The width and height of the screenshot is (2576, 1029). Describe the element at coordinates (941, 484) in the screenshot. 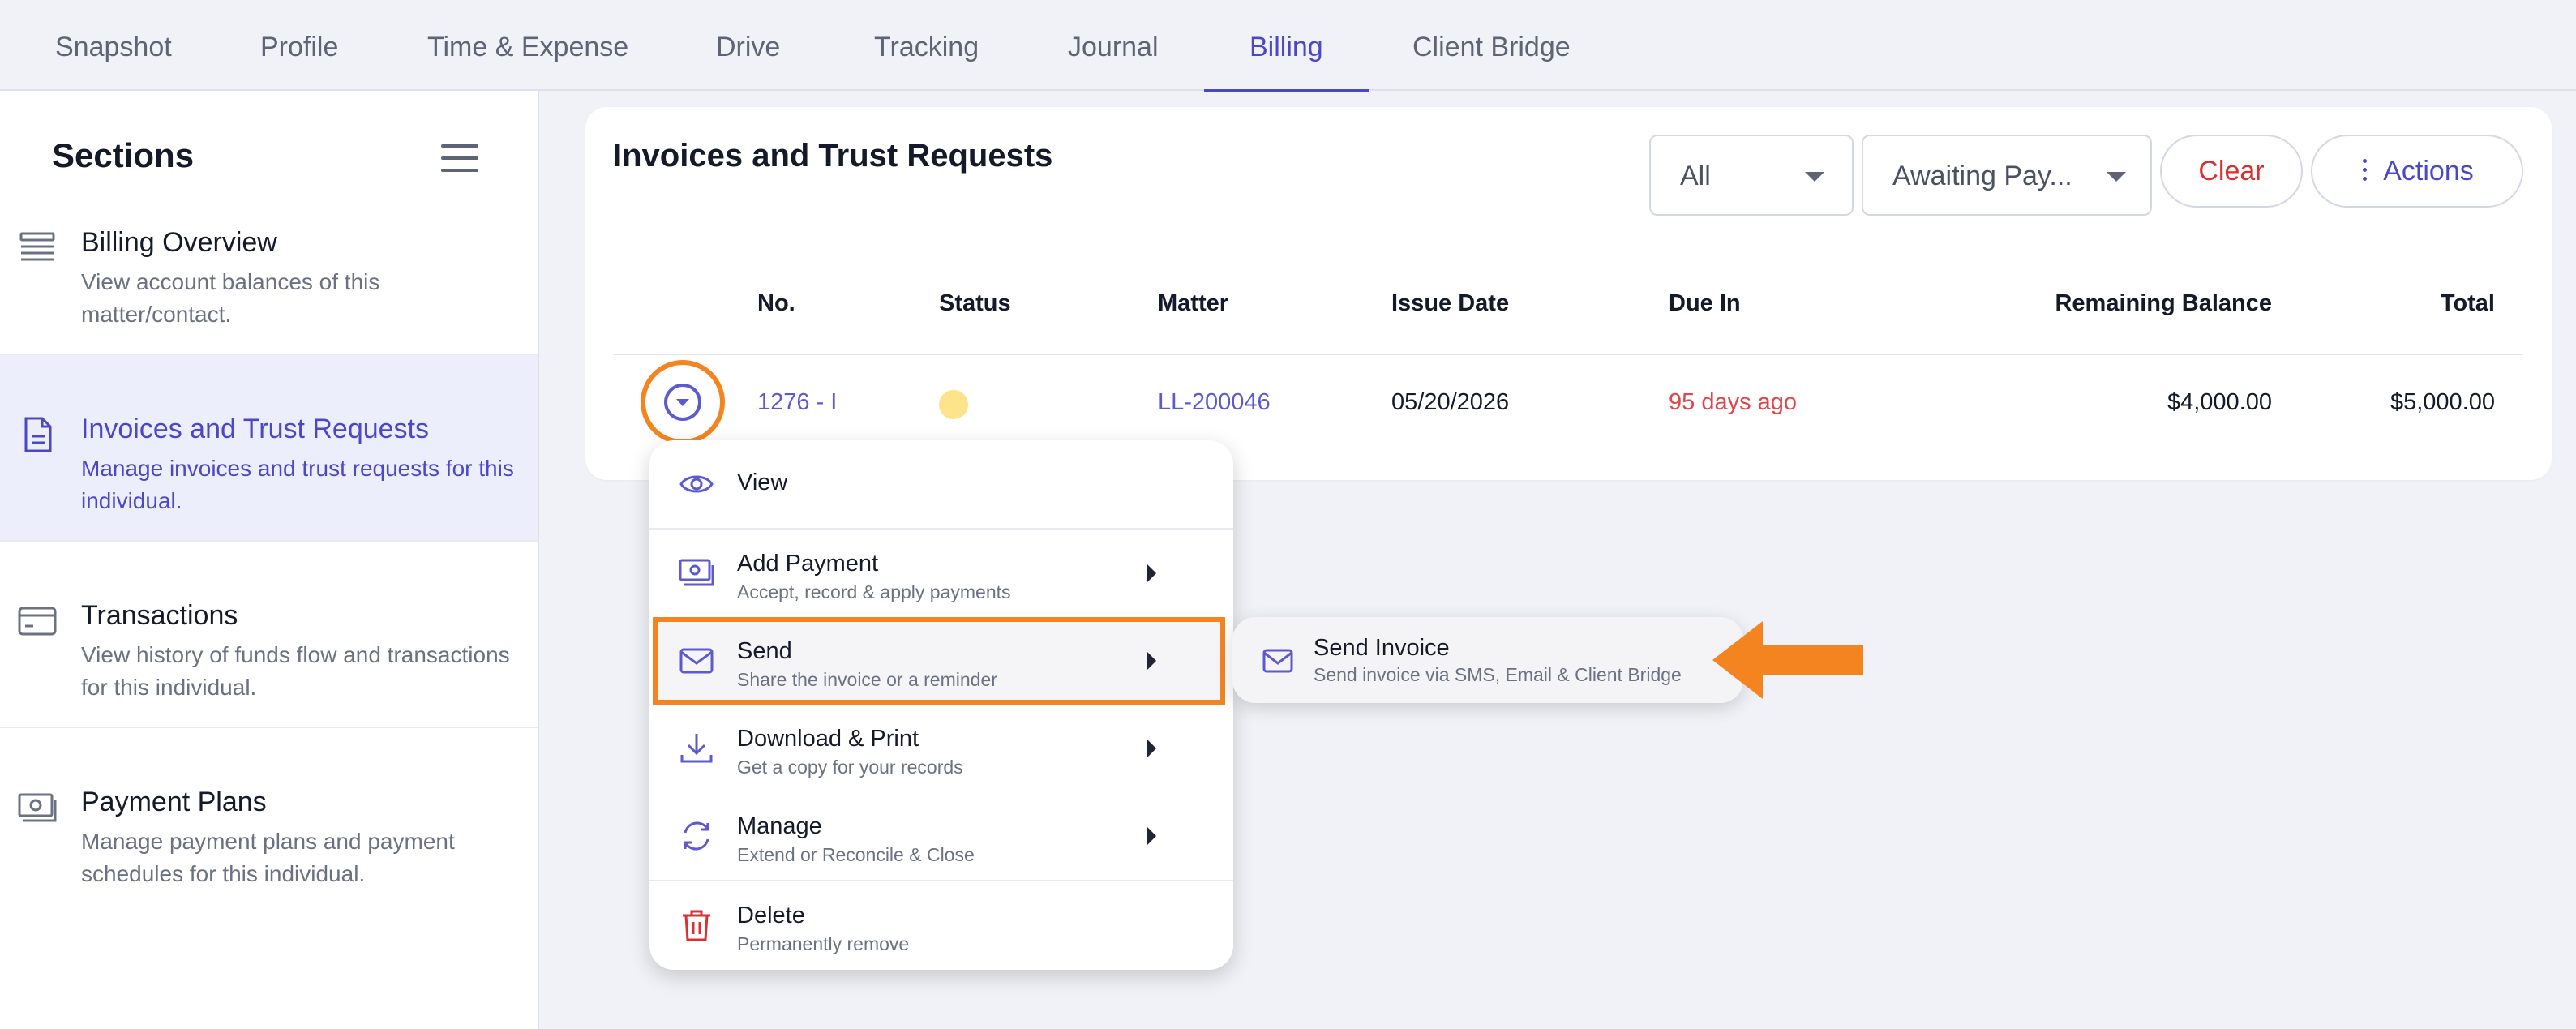

I see `menu-item-view: View` at that location.